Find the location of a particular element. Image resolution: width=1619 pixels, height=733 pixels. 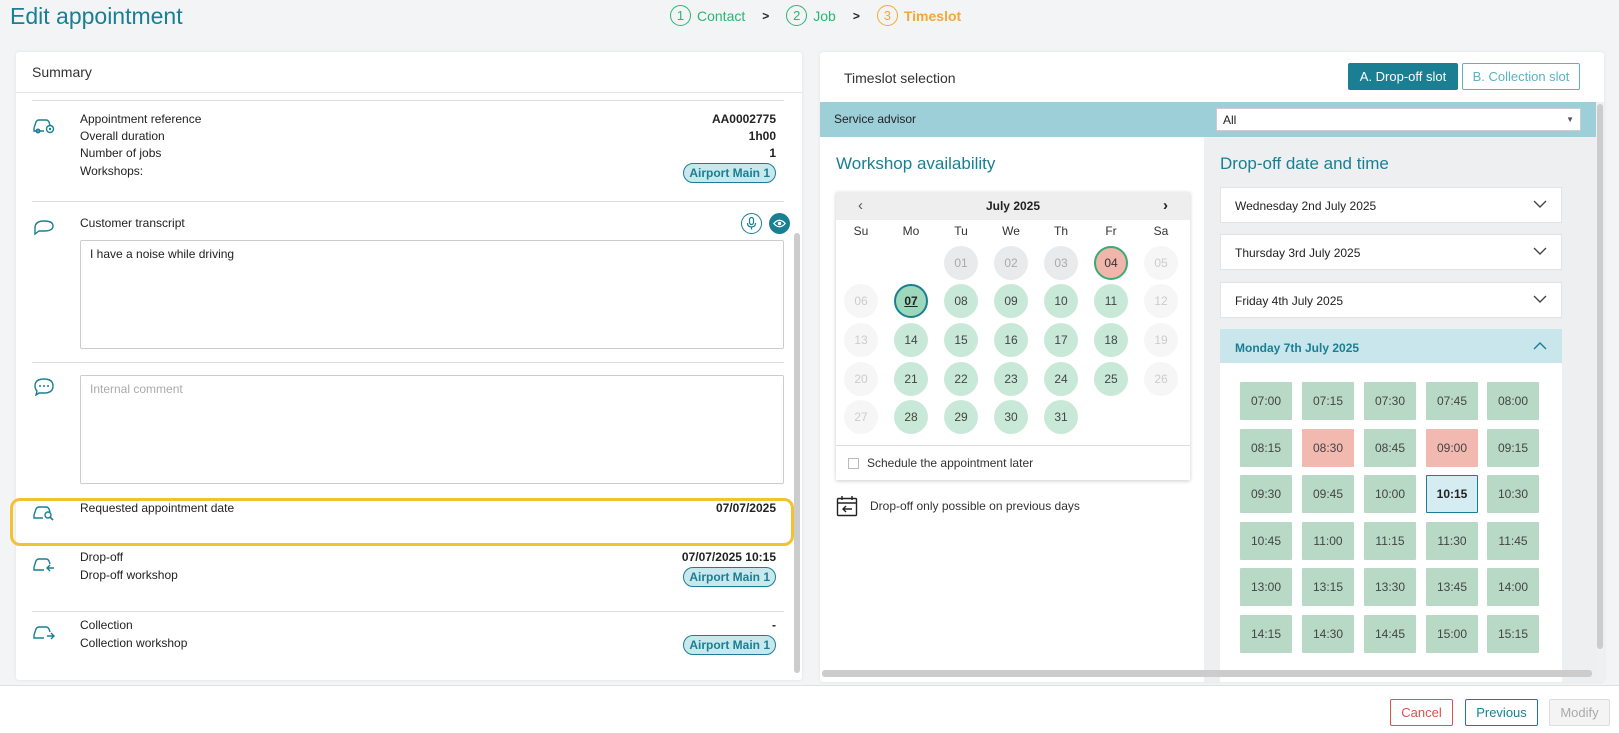

calendar-day: 02 is located at coordinates (1011, 263).